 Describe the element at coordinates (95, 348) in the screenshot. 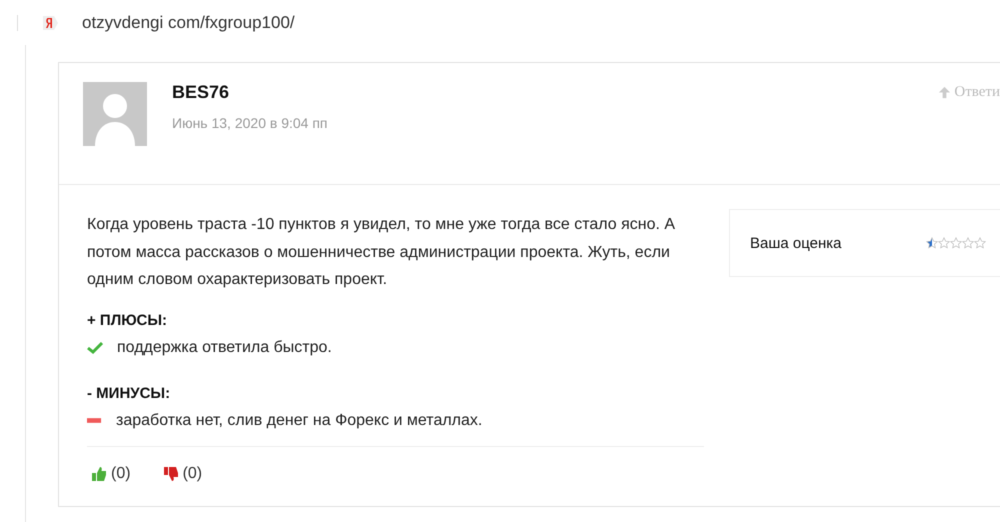

I see `check-icon` at that location.